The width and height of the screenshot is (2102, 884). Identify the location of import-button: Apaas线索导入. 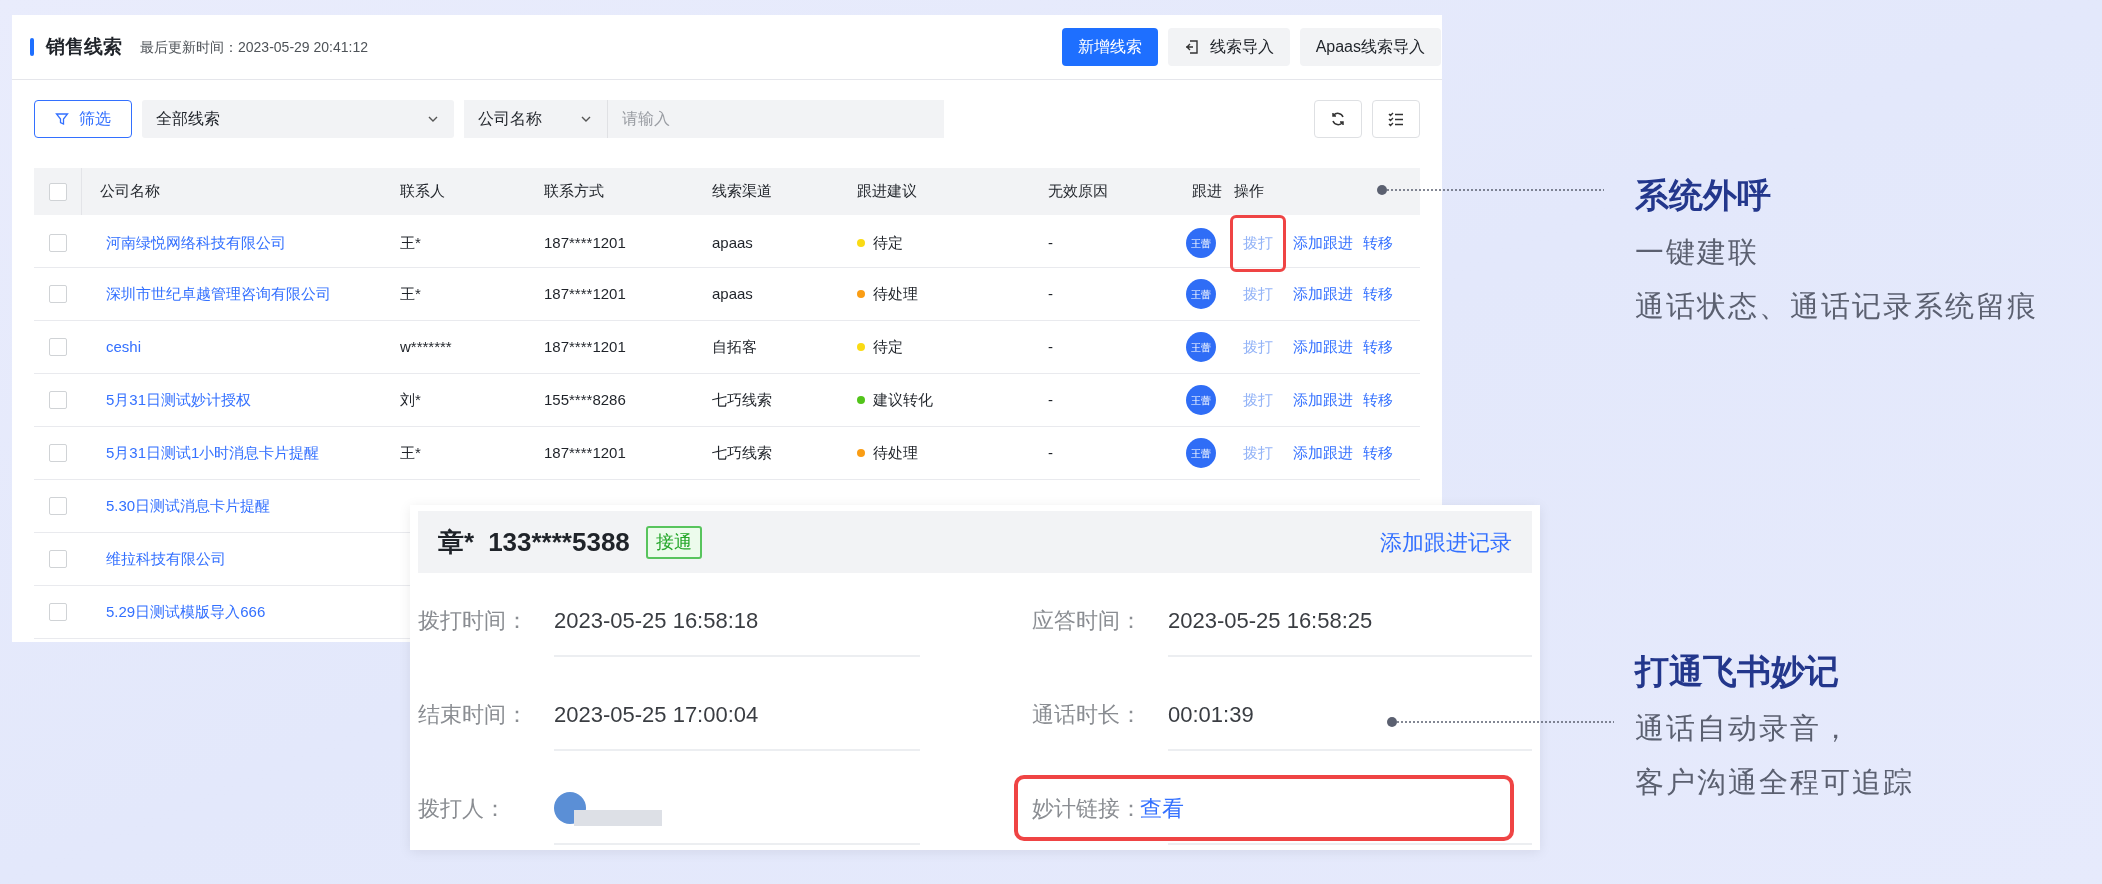
(1370, 47).